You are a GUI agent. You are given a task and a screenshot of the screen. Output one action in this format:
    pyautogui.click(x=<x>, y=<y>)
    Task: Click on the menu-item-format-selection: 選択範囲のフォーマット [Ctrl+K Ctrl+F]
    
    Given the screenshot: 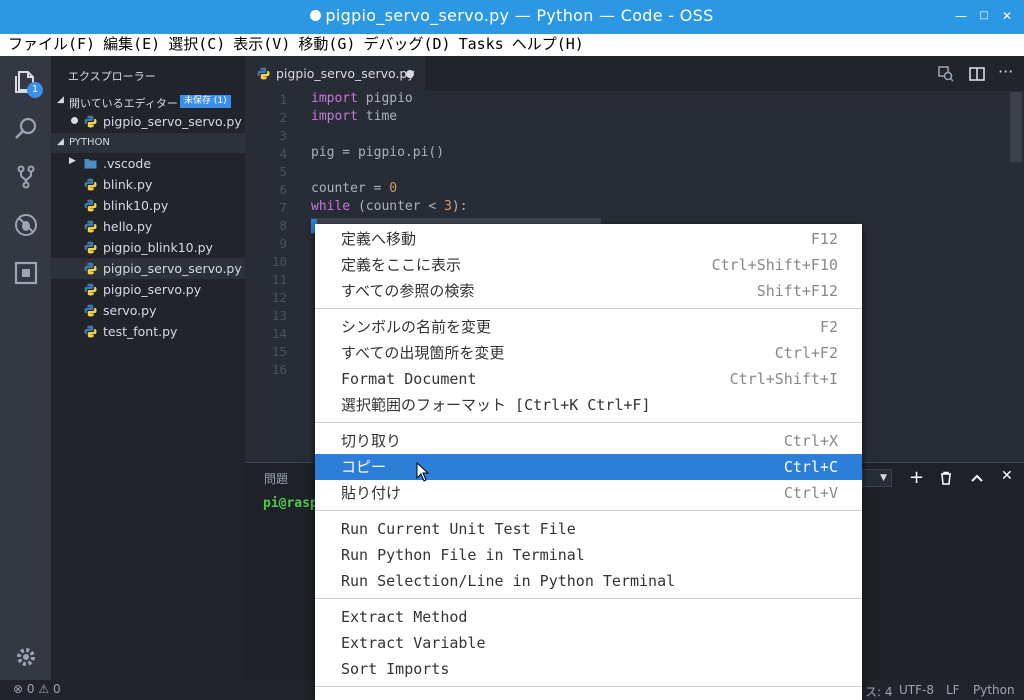 What is the action you would take?
    pyautogui.click(x=588, y=405)
    